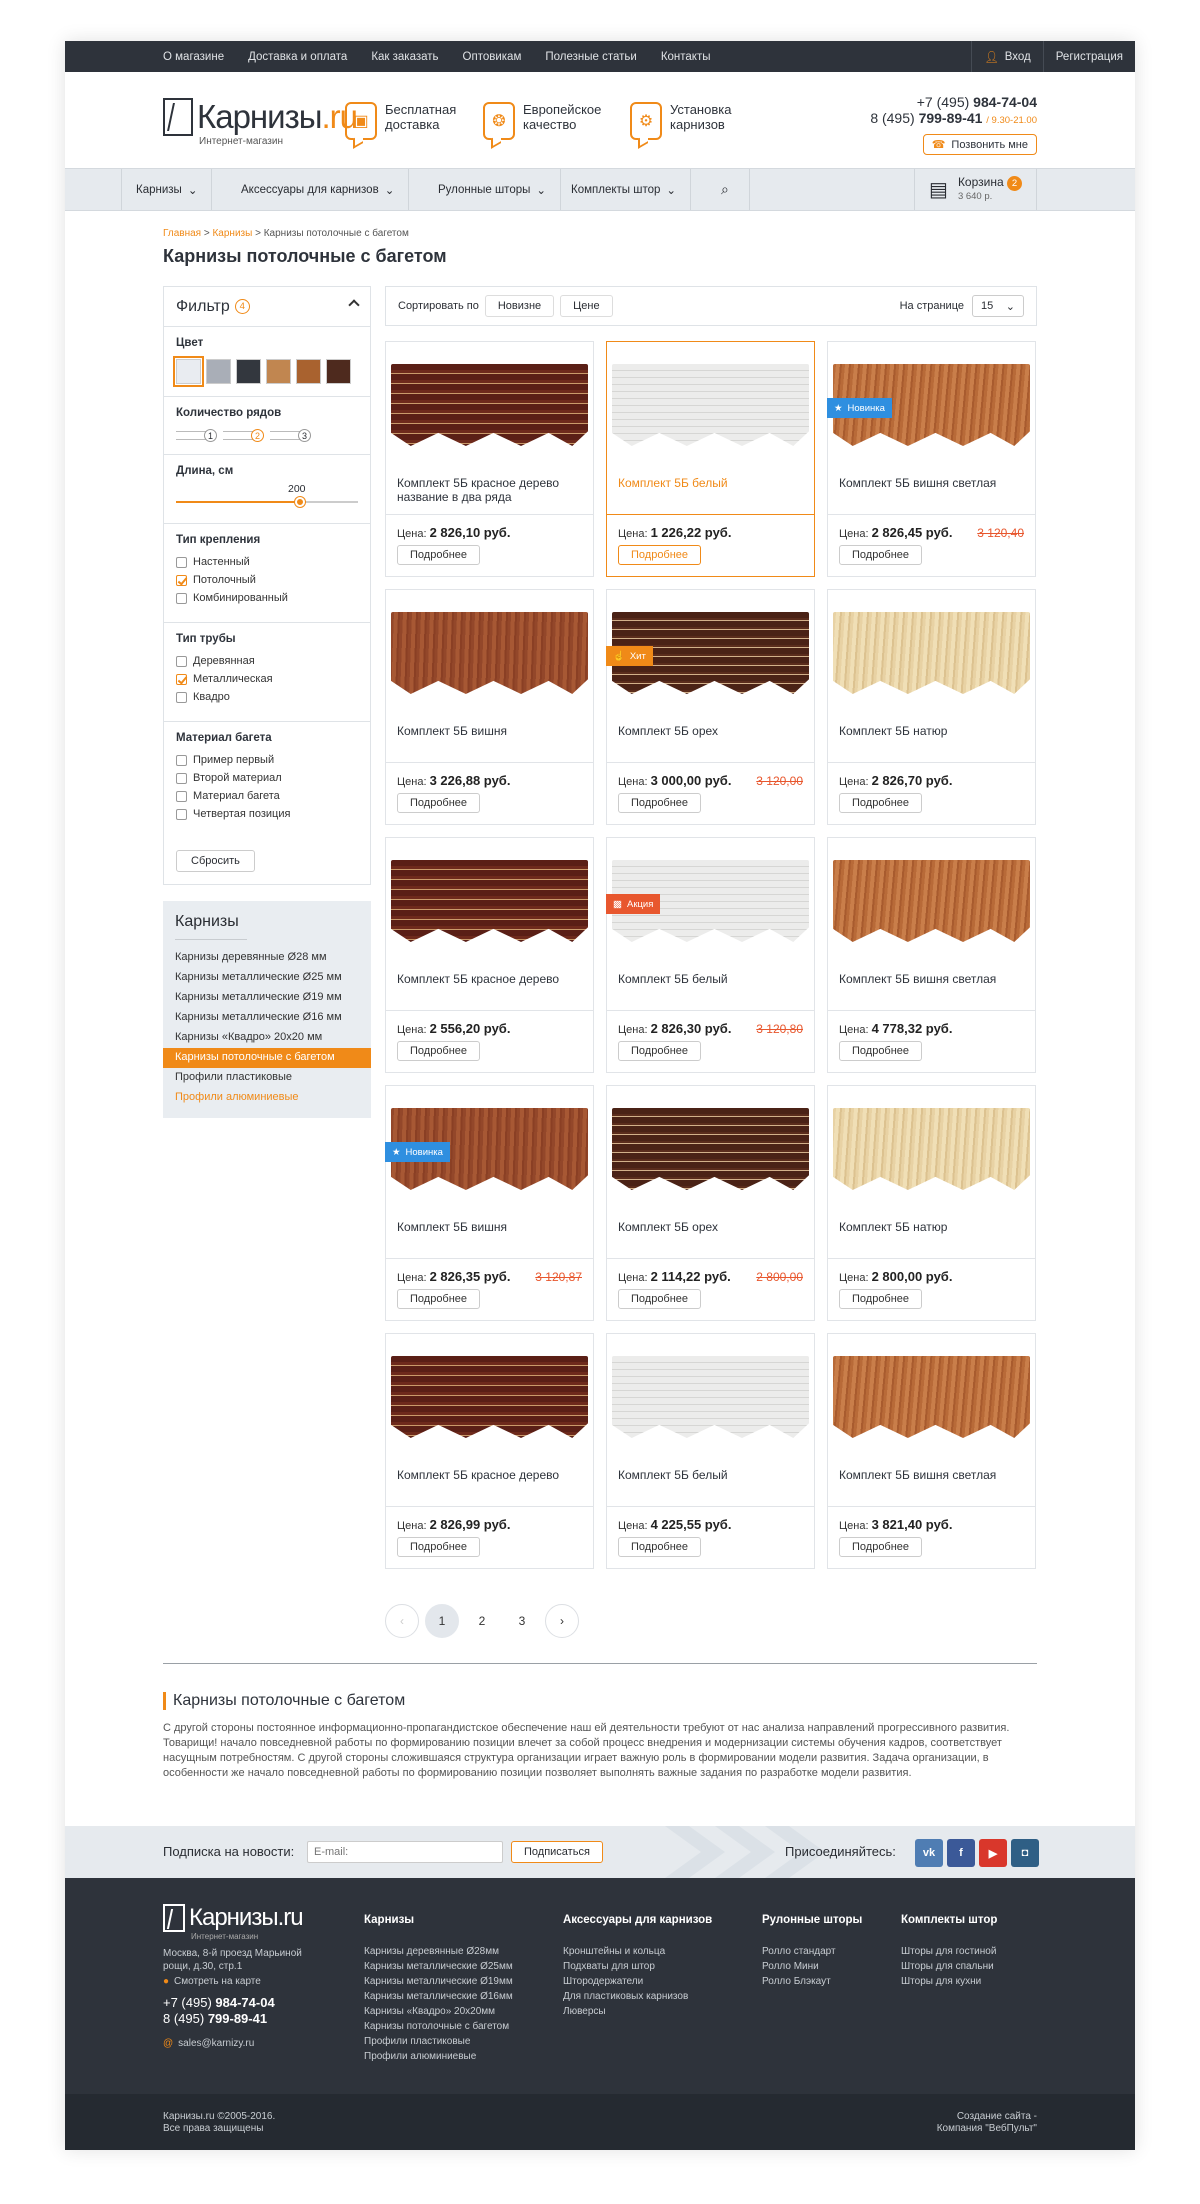  I want to click on top-nav-delivery: Доставка и оплата, so click(297, 57).